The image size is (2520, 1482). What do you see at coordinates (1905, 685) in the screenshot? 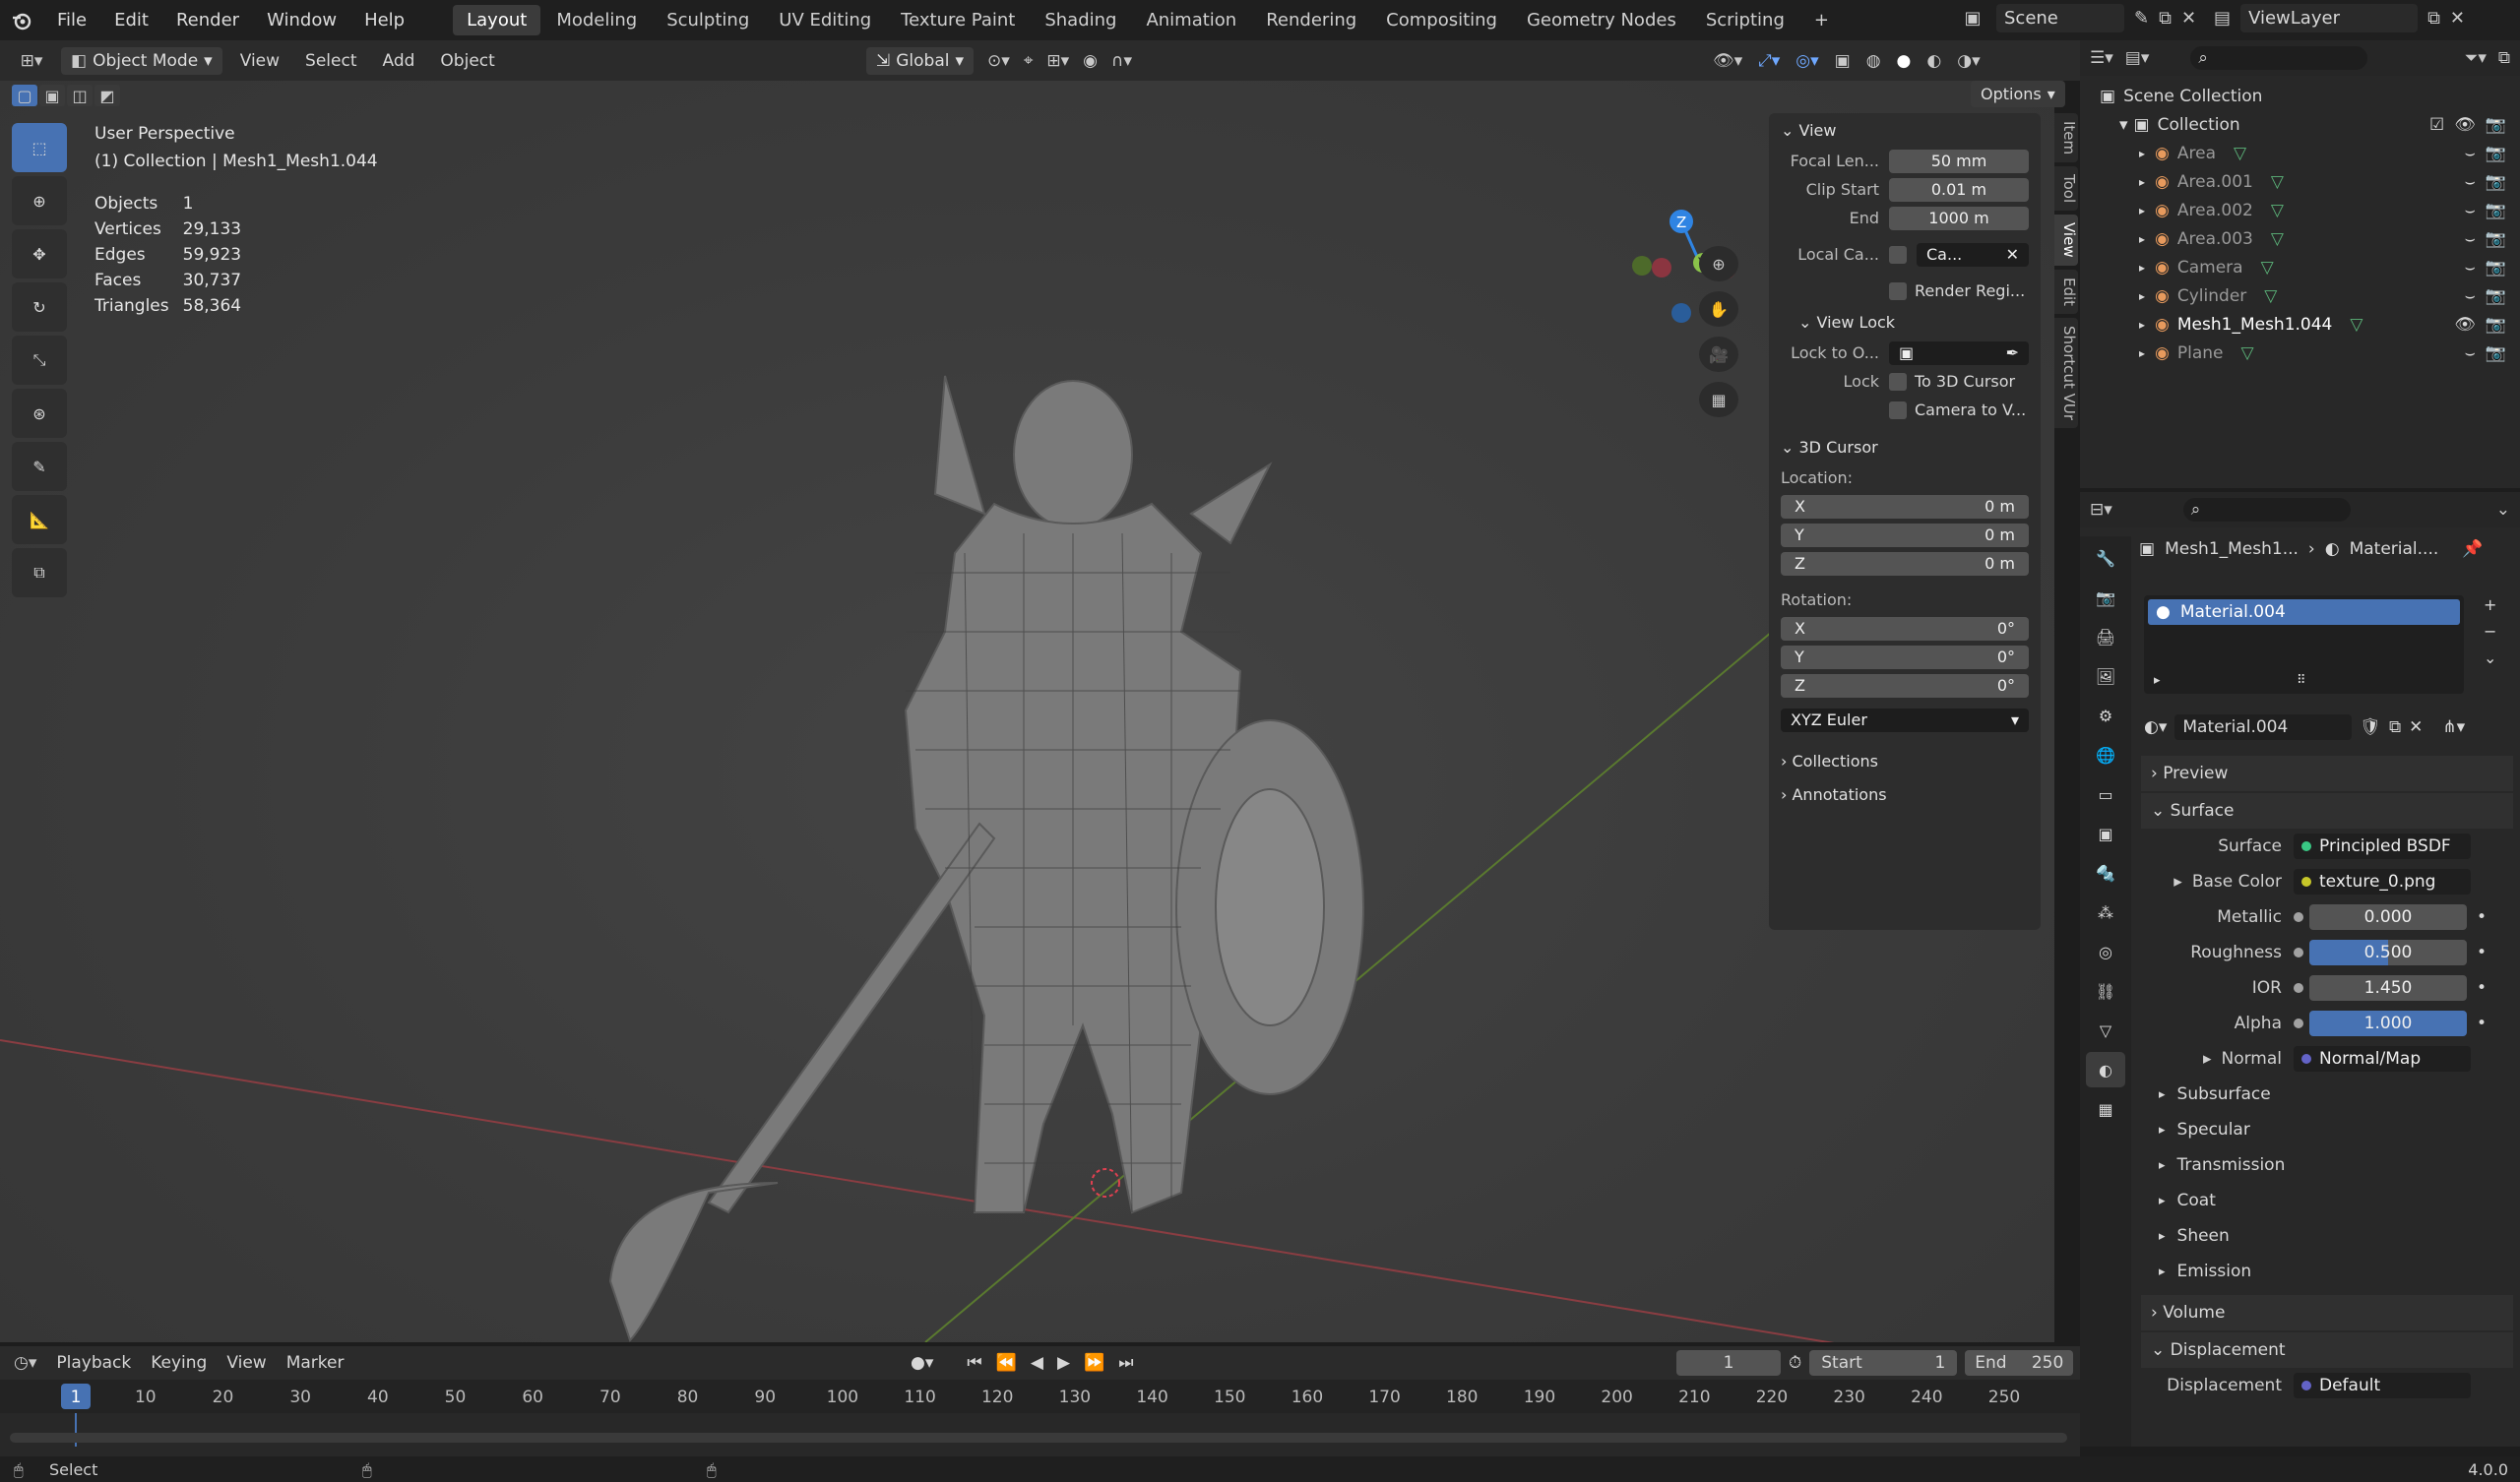
I see `cursor-rotation-z: Z 0°` at bounding box center [1905, 685].